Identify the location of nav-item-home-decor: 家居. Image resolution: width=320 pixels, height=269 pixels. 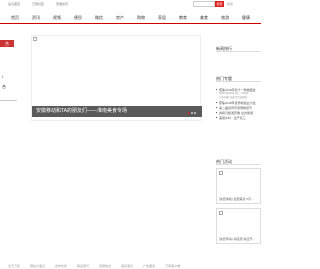
(162, 18).